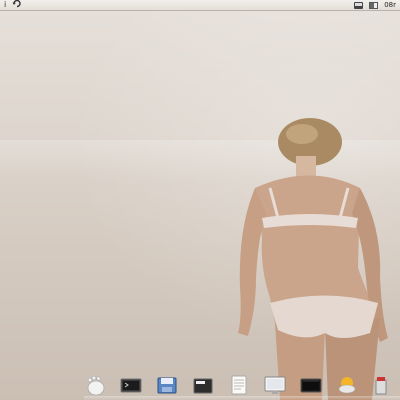  Describe the element at coordinates (359, 5) in the screenshot. I see `network-icon` at that location.